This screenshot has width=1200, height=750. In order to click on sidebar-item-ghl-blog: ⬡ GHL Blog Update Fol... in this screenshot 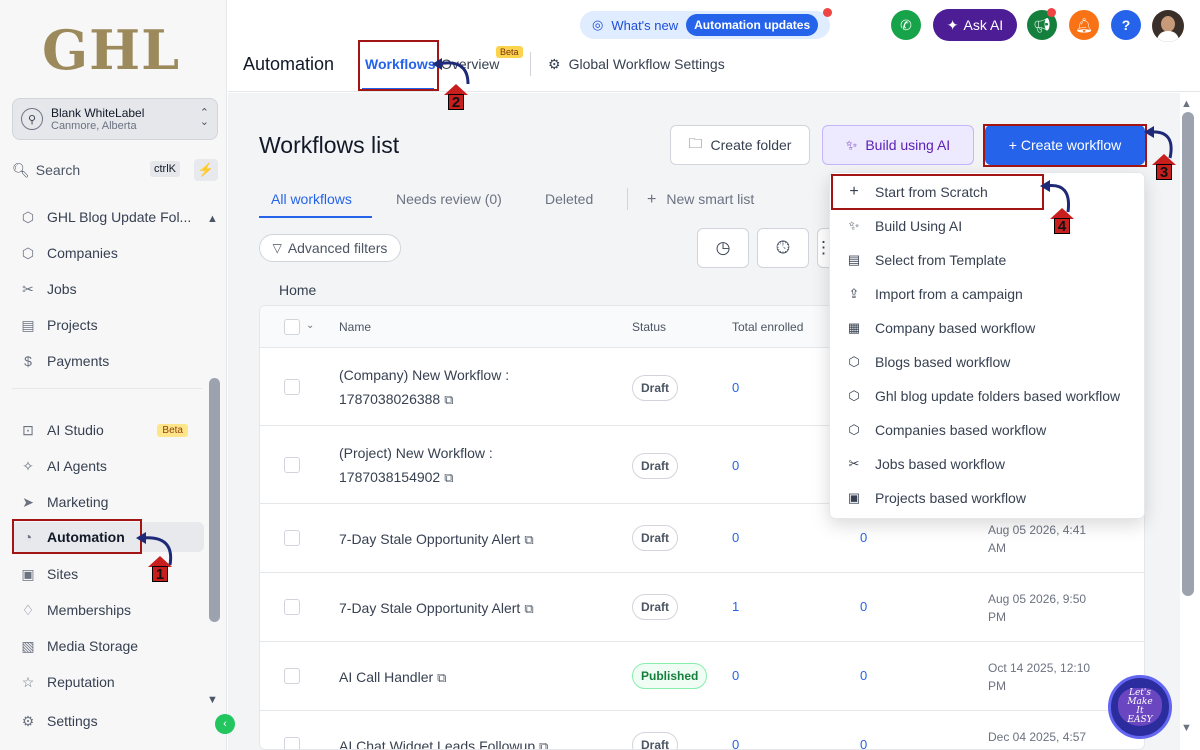, I will do `click(111, 217)`.